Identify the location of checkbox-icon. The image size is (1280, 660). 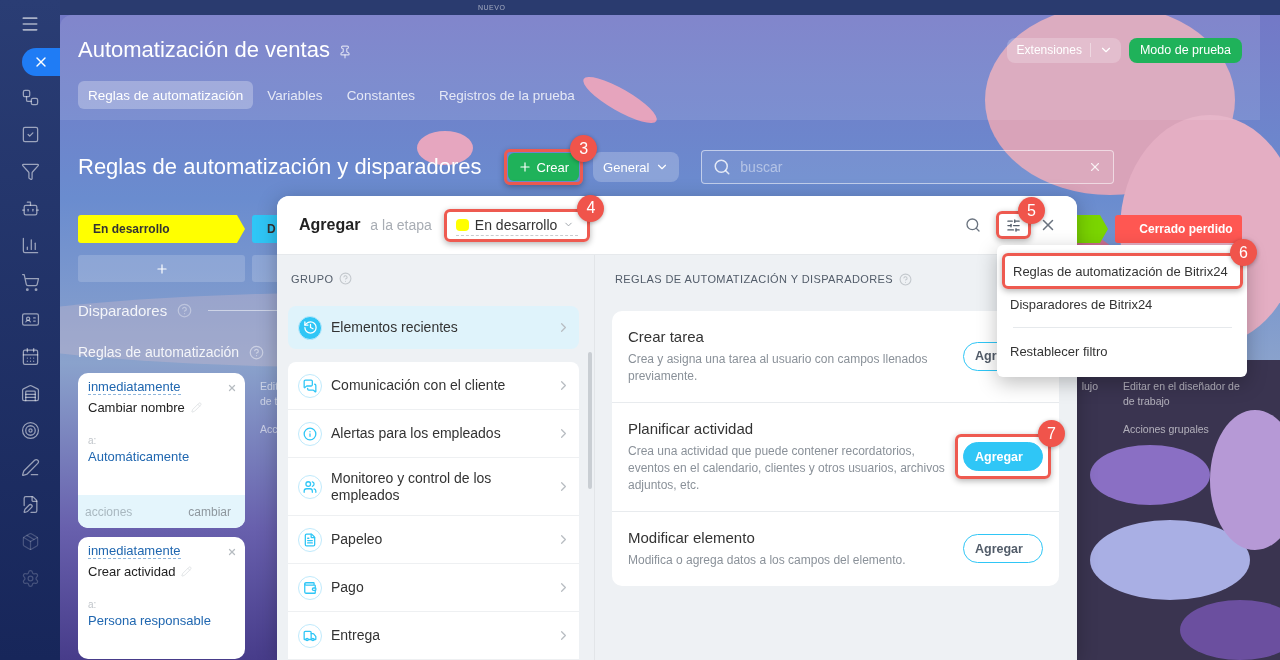
(30, 134).